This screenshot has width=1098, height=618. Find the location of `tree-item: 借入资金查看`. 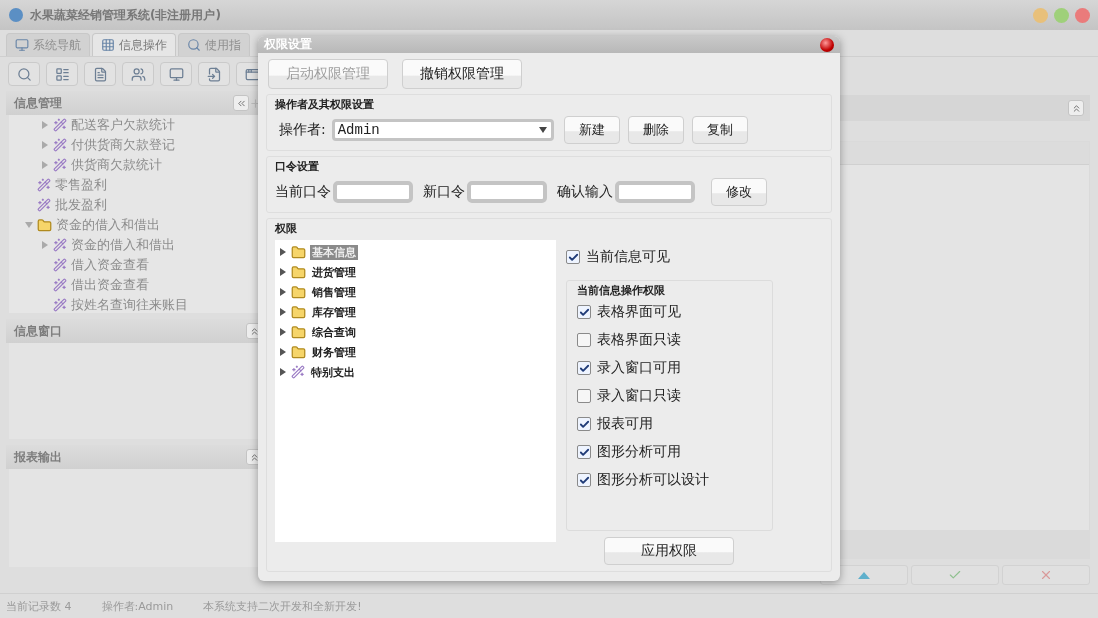

tree-item: 借入资金查看 is located at coordinates (110, 265).